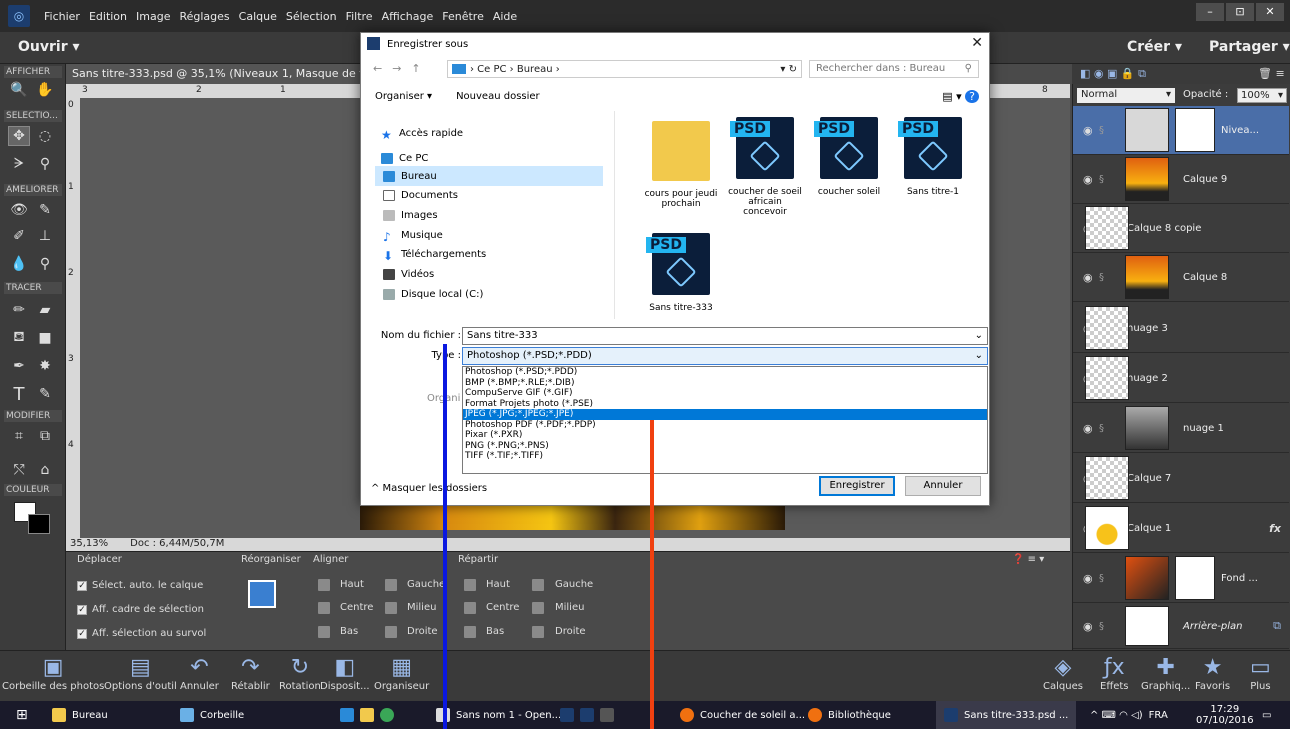 Image resolution: width=1290 pixels, height=729 pixels. What do you see at coordinates (725, 372) in the screenshot?
I see `type-option: Photoshop (*.PSD;*.PDD)` at bounding box center [725, 372].